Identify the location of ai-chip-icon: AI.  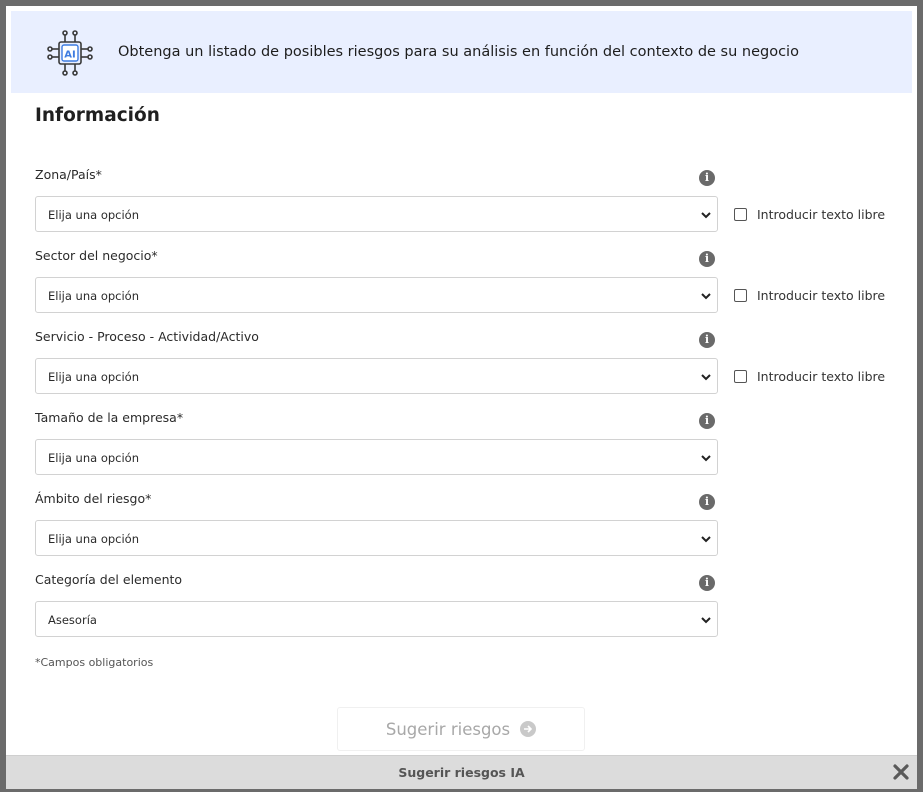
(70, 53).